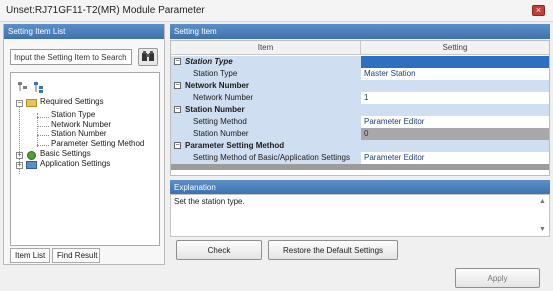 This screenshot has width=553, height=291. What do you see at coordinates (84, 31) in the screenshot?
I see `setting-item-list-header: Setting Item List` at bounding box center [84, 31].